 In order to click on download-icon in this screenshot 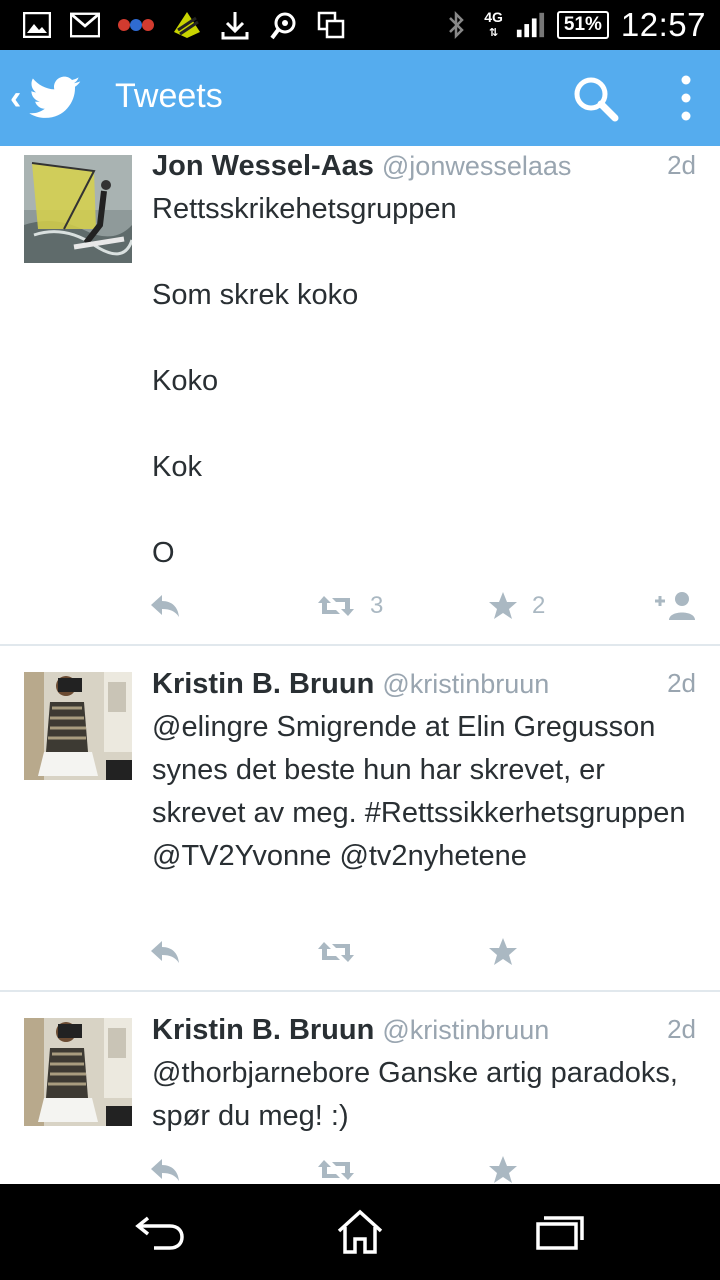, I will do `click(235, 25)`.